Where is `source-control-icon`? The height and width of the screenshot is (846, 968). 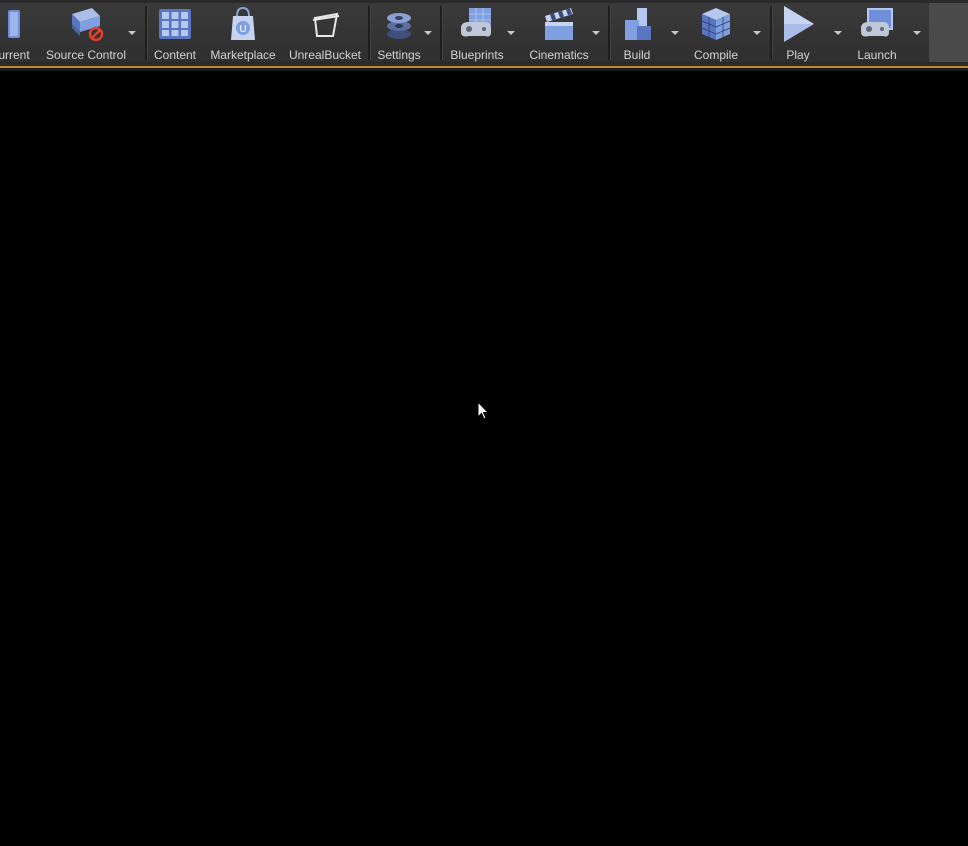 source-control-icon is located at coordinates (88, 25).